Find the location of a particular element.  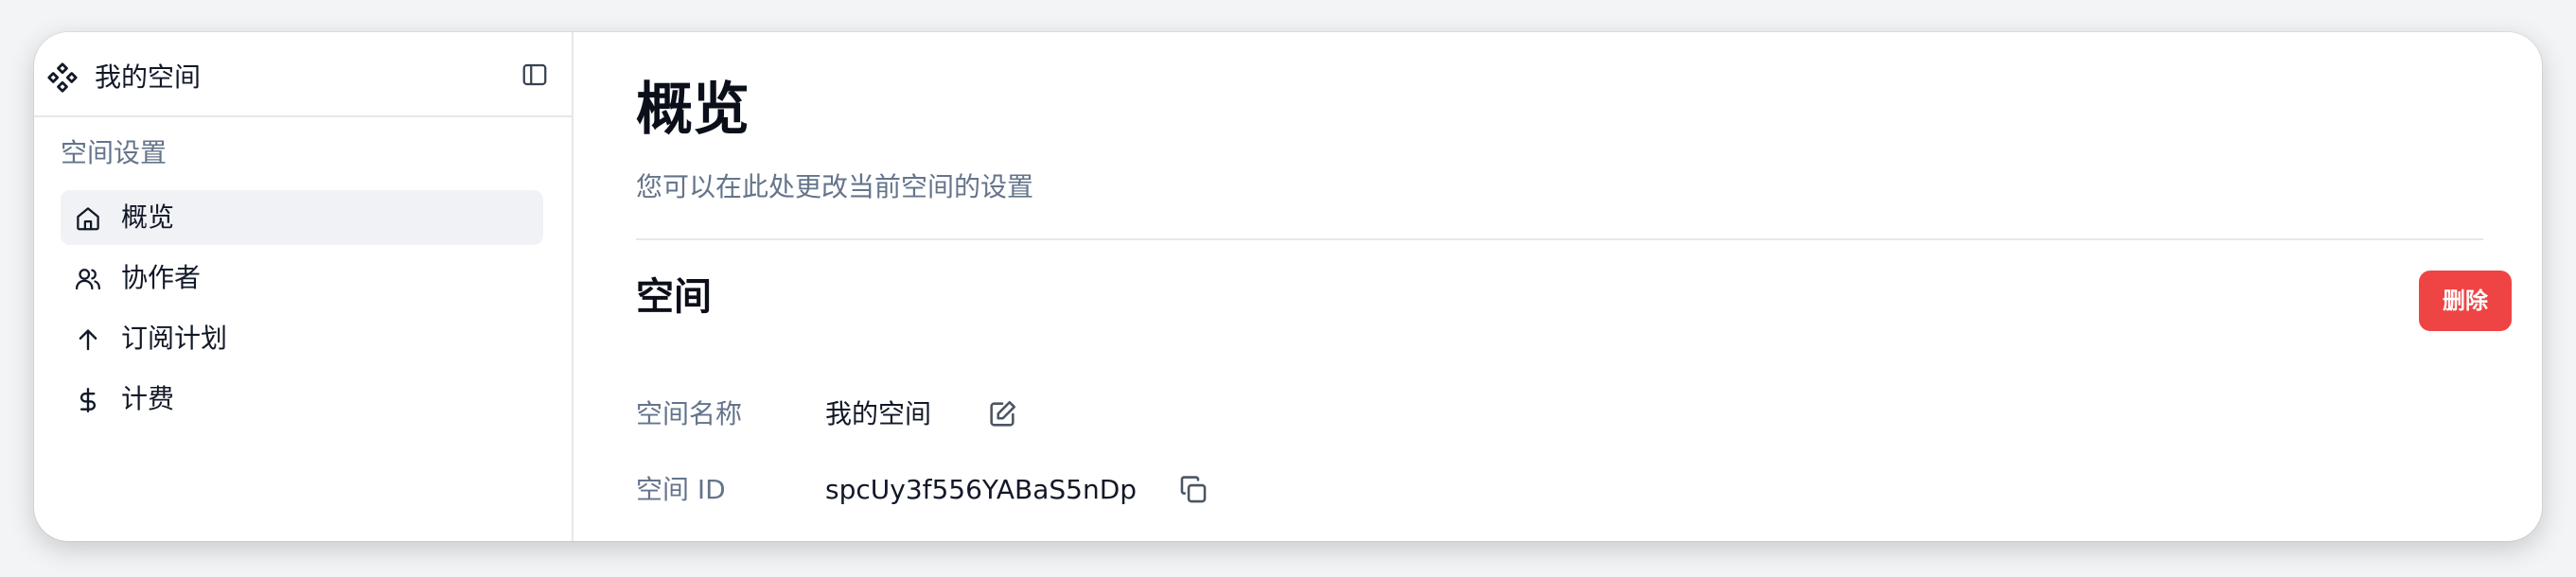

field-label-id: 空间 ID is located at coordinates (681, 489).